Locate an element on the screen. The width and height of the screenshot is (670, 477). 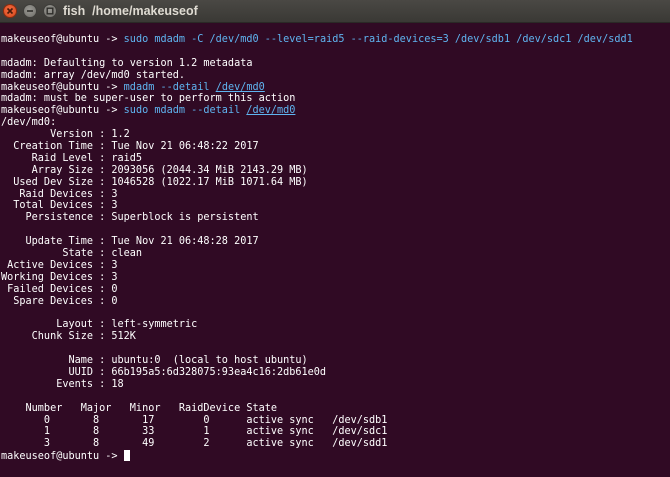
output-line: Failed Devices : 0 is located at coordinates (59, 289).